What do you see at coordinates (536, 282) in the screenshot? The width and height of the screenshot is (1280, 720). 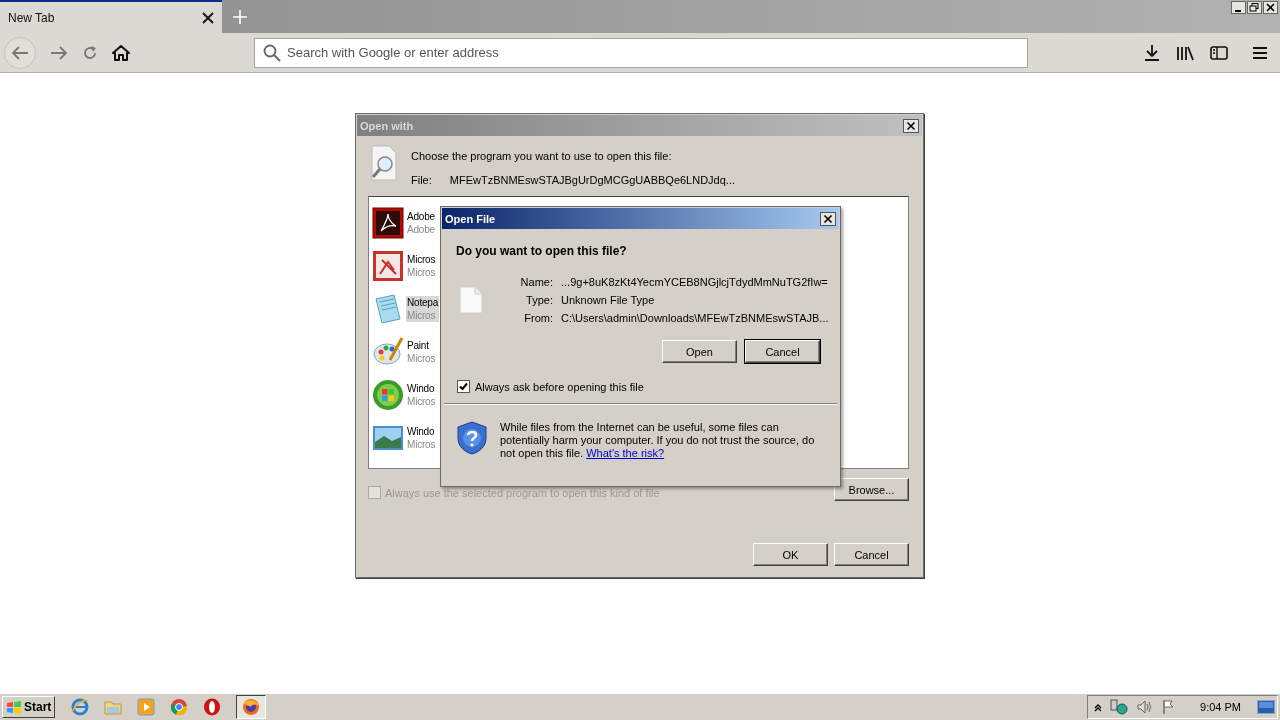 I see `field-label: Name:` at bounding box center [536, 282].